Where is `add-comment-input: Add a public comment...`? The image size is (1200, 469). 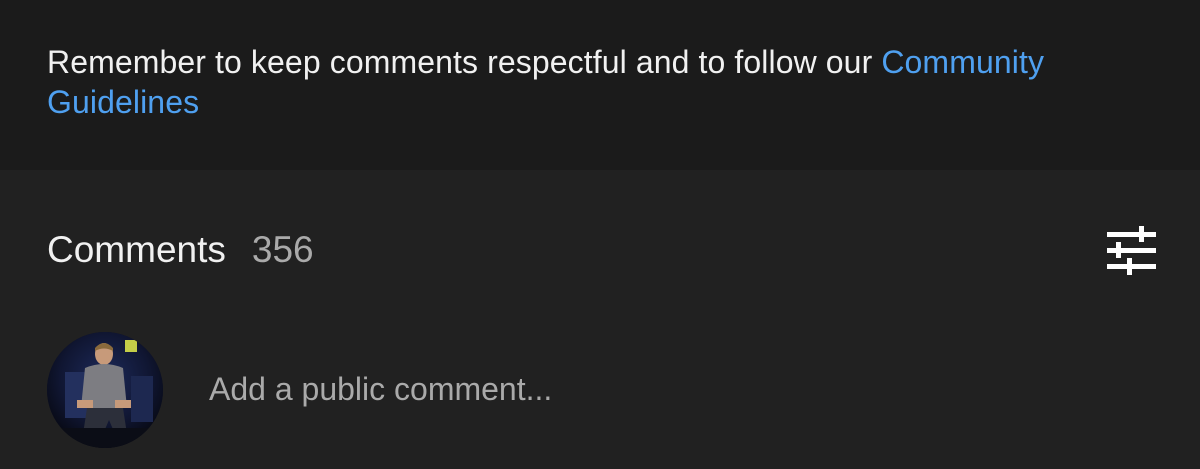
add-comment-input: Add a public comment... is located at coordinates (659, 389).